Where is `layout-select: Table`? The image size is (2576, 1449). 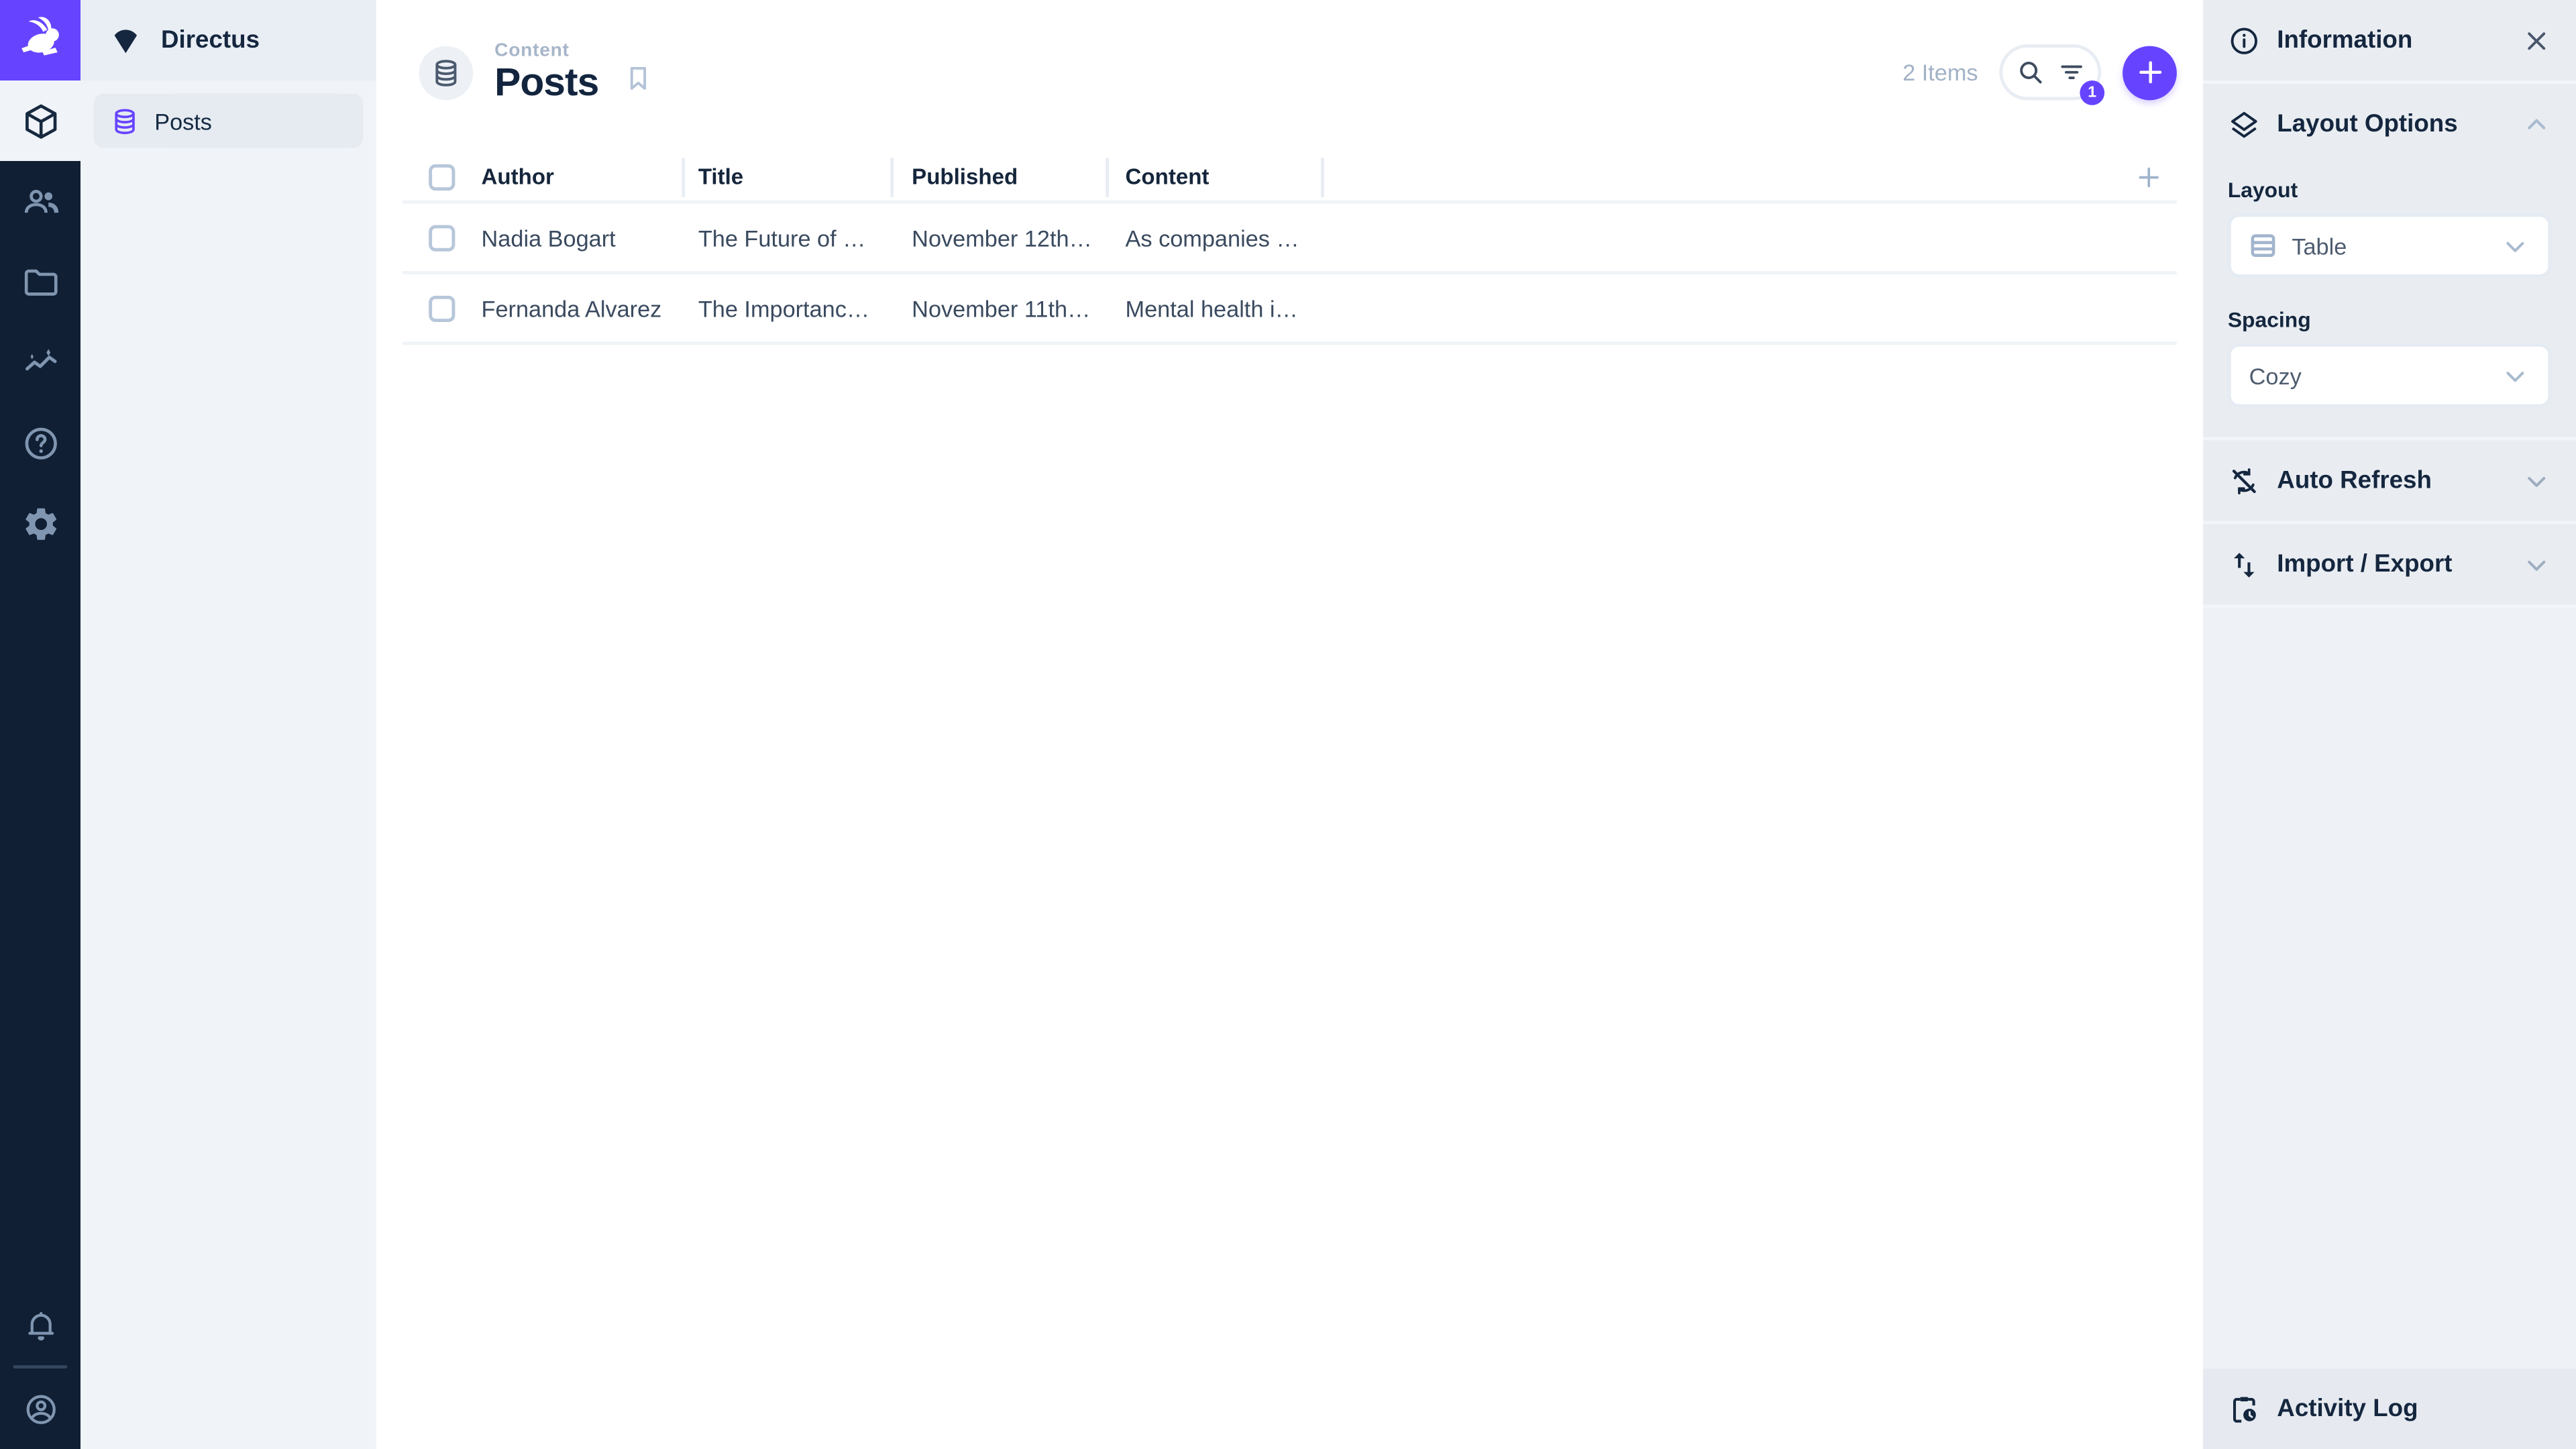 layout-select: Table is located at coordinates (2389, 245).